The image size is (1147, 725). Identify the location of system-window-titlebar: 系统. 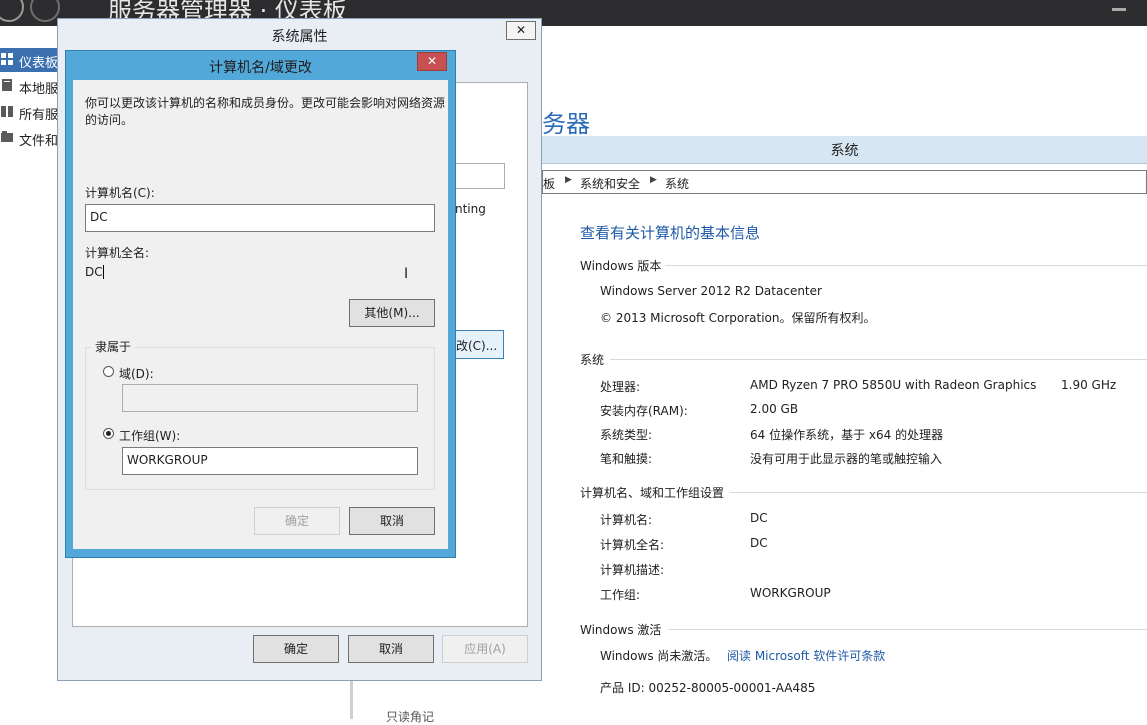
(844, 150).